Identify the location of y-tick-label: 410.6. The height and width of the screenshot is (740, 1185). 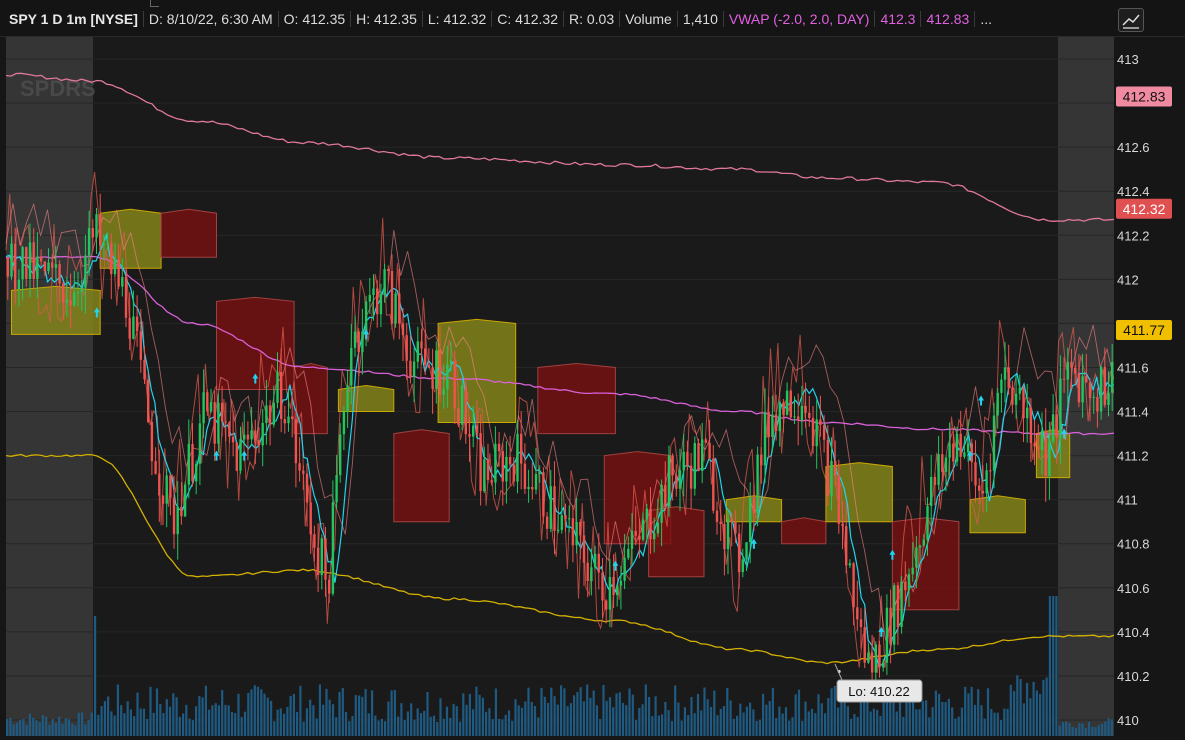
(1133, 588).